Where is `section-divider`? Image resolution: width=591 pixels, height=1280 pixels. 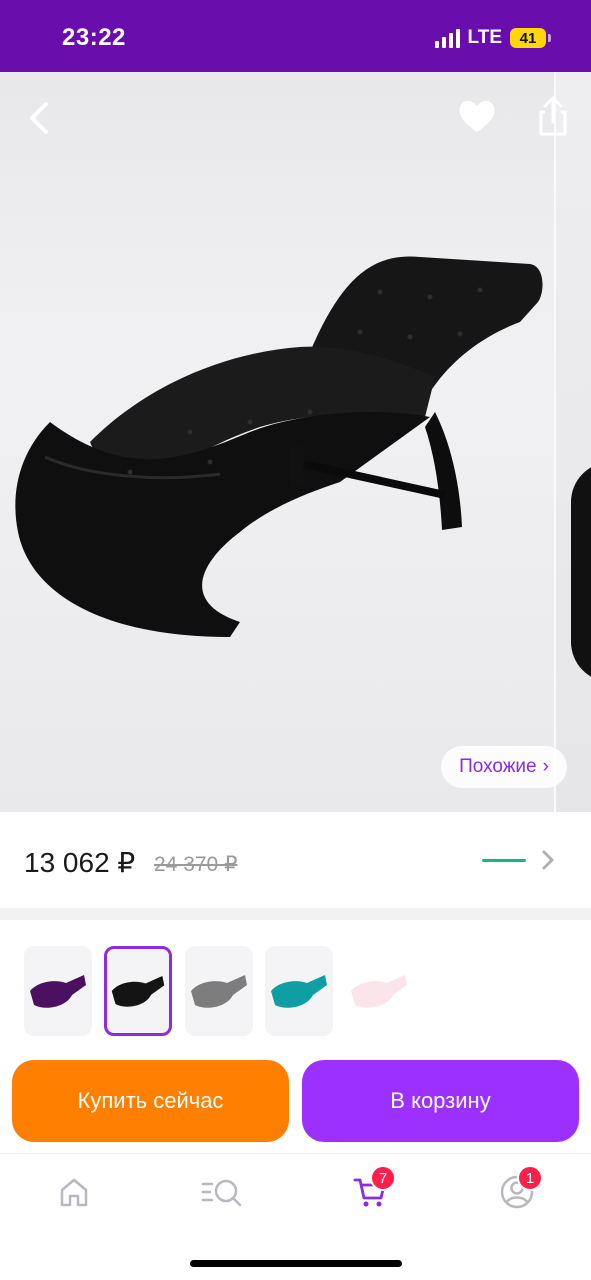 section-divider is located at coordinates (295, 914).